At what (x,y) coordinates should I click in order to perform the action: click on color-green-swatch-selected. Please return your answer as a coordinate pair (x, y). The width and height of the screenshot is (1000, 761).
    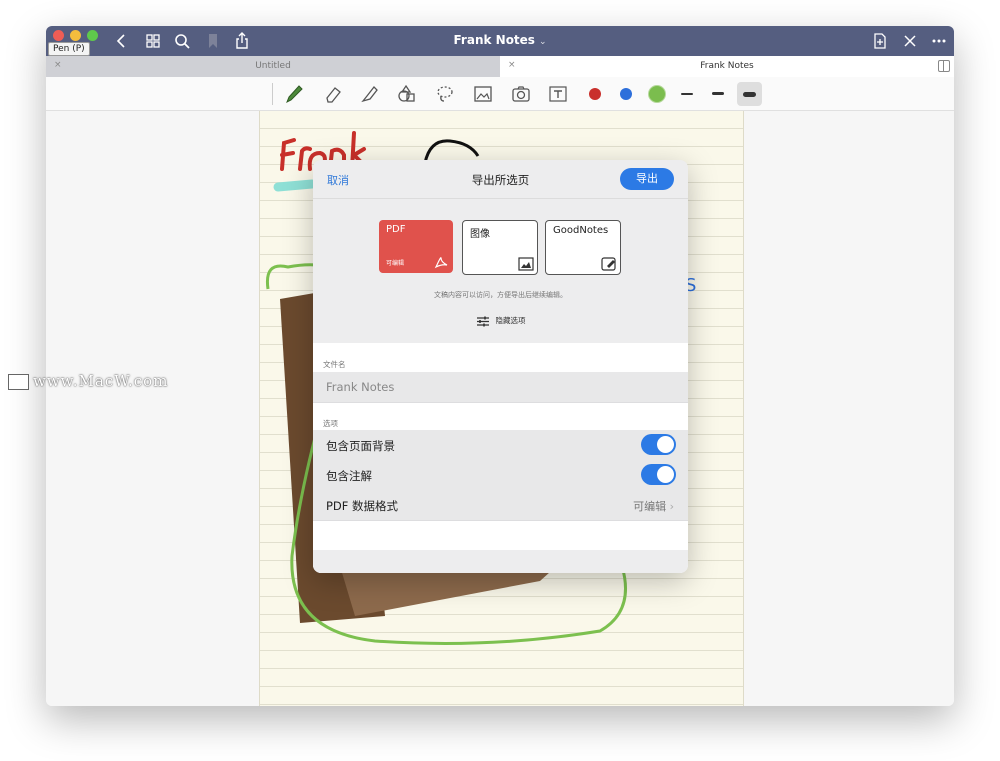
    Looking at the image, I should click on (657, 94).